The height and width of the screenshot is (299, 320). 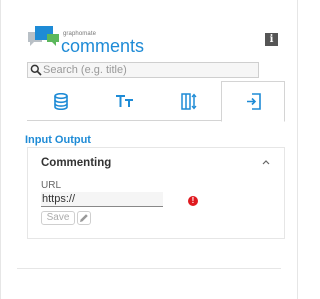 I want to click on edit-button, so click(x=84, y=218).